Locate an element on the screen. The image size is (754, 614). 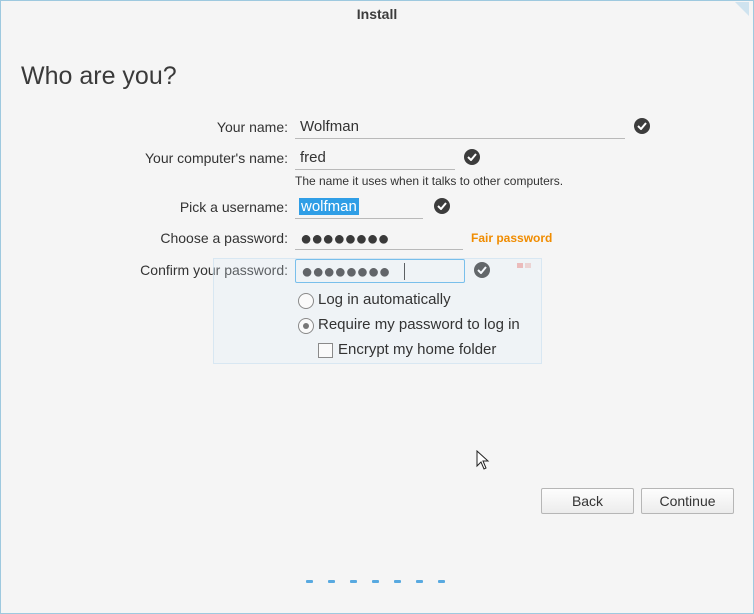
require-password-label: Require my password to log in is located at coordinates (419, 324).